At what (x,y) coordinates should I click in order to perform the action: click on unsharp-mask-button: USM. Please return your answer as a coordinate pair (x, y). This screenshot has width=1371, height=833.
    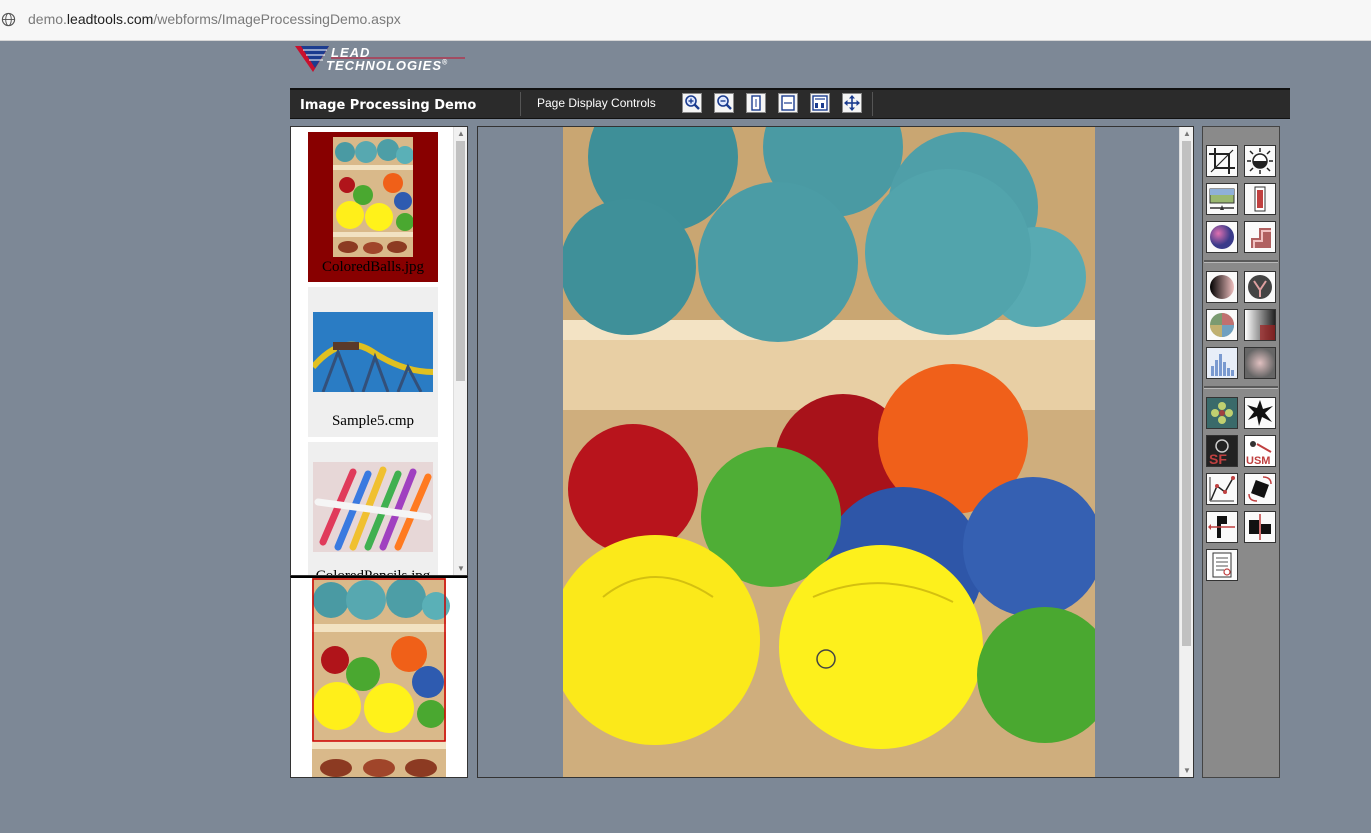
    Looking at the image, I should click on (1260, 451).